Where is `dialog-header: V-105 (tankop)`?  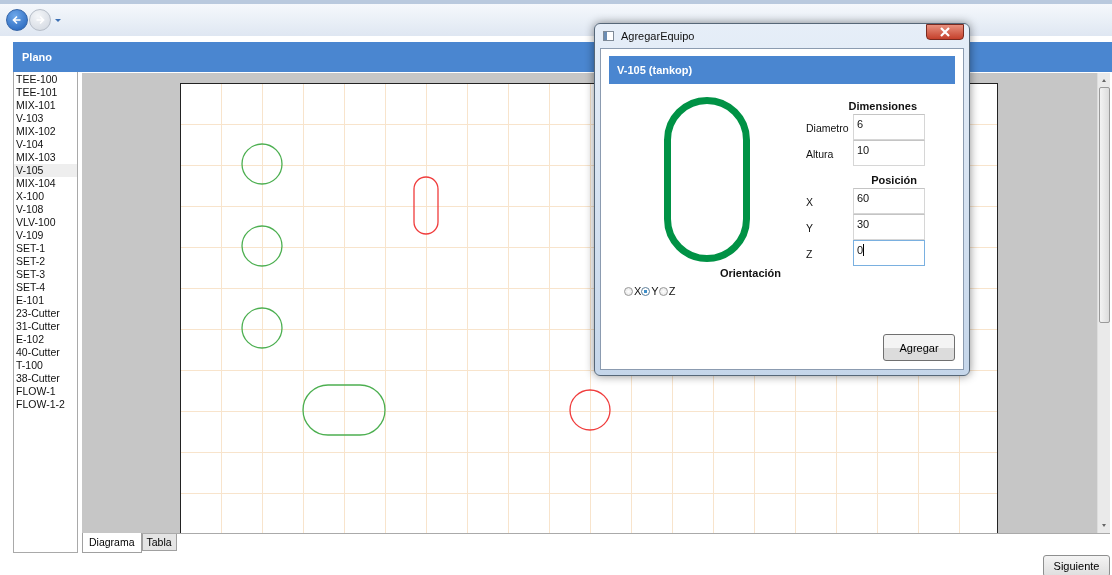 dialog-header: V-105 (tankop) is located at coordinates (782, 70).